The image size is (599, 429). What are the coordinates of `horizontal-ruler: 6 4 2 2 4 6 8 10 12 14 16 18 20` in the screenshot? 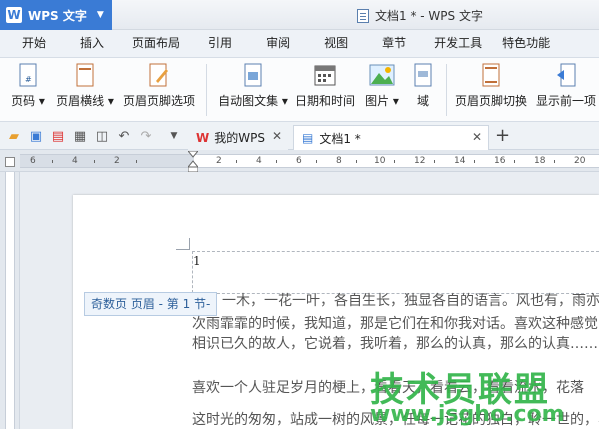 It's located at (309, 161).